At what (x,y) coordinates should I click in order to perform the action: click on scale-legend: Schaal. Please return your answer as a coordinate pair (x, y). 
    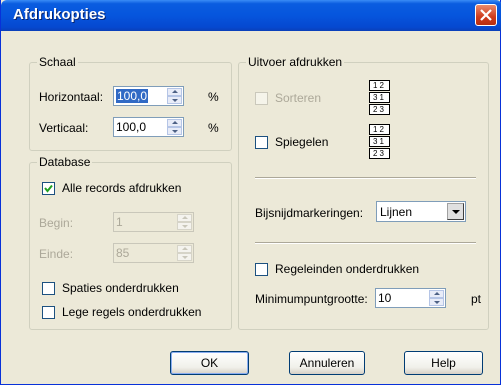
    Looking at the image, I should click on (57, 62).